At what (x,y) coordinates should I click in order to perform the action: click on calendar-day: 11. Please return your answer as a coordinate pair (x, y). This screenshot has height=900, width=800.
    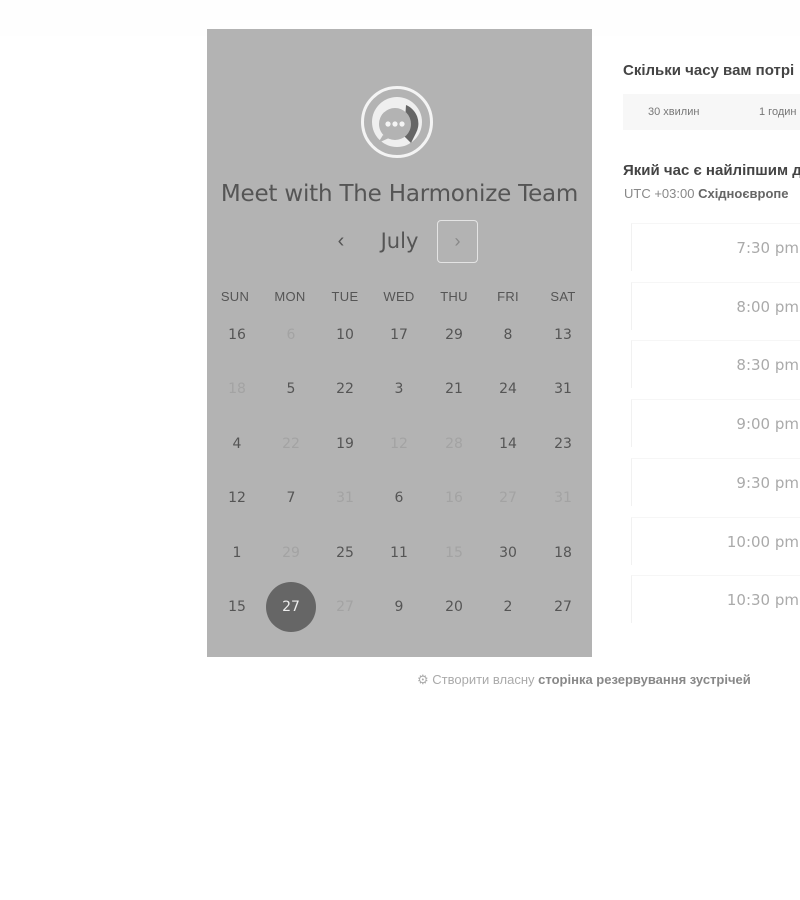
    Looking at the image, I should click on (399, 553).